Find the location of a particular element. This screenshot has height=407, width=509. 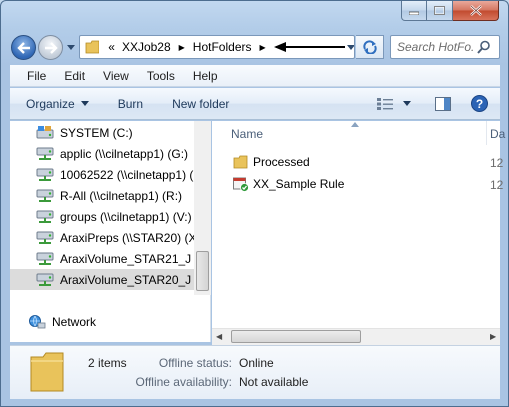

nav-item-label: 10062522 (\\cilnetapp1) (I is located at coordinates (128, 174).